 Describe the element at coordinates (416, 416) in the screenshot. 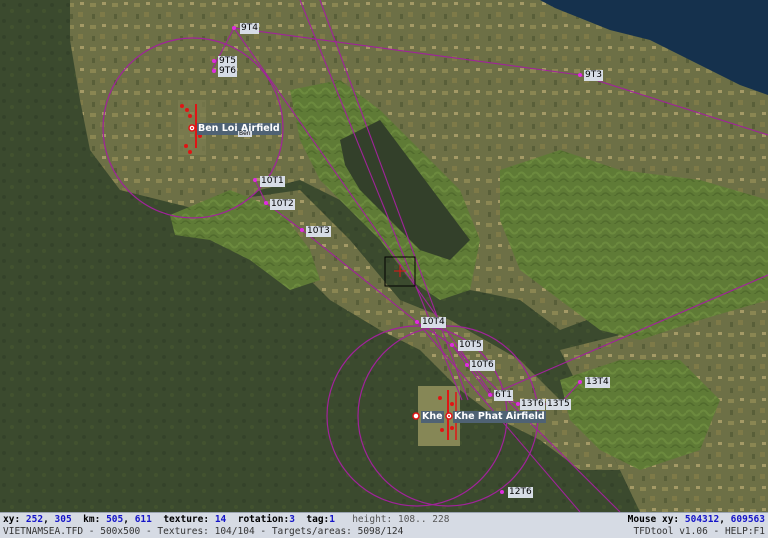

I see `khe-center-icon` at that location.